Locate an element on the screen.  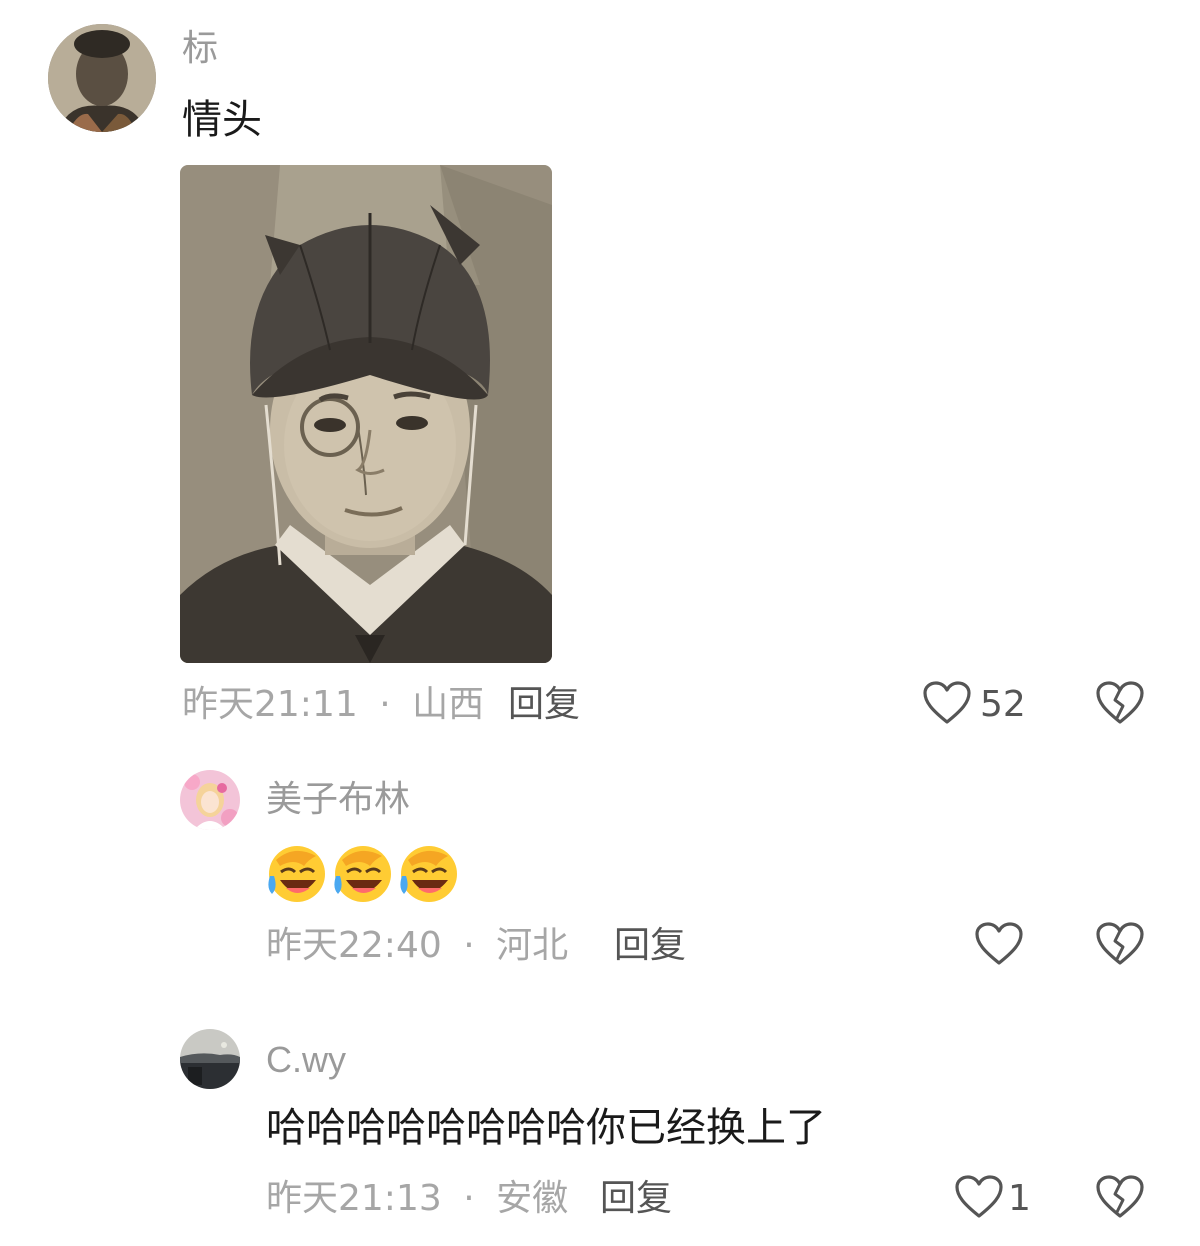
comment-meta: 昨天21:13 · 安徽 is located at coordinates (417, 1199).